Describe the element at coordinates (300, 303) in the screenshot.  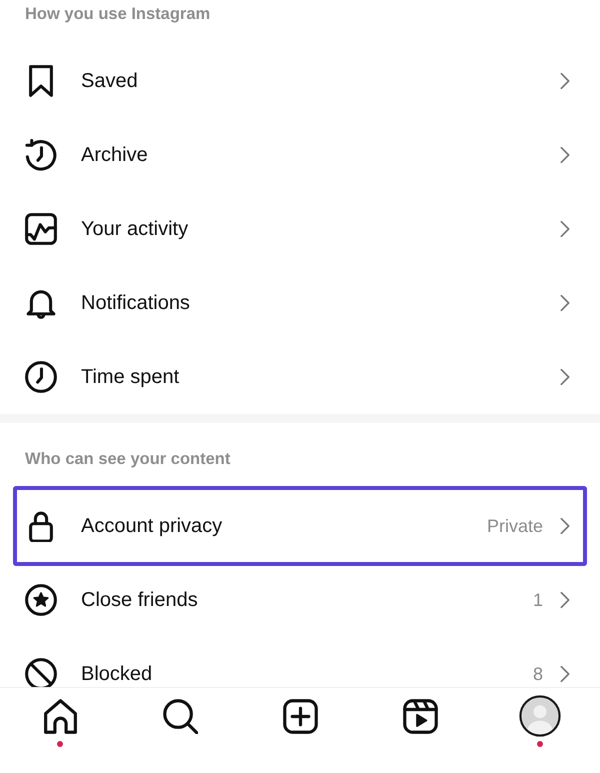
I see `settings-item: Notifications` at that location.